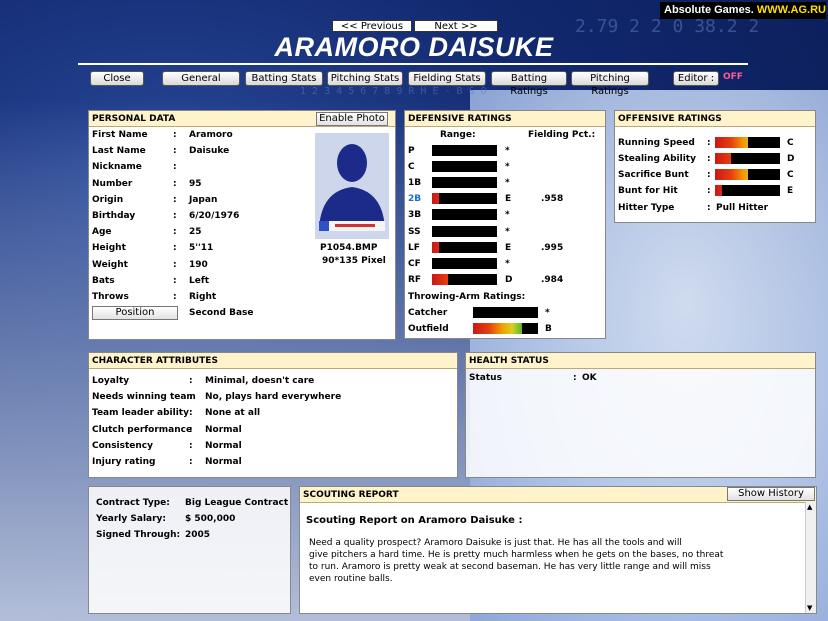 The image size is (828, 621). Describe the element at coordinates (529, 84) in the screenshot. I see `tab-batting-ratings: Batting Ratings` at that location.